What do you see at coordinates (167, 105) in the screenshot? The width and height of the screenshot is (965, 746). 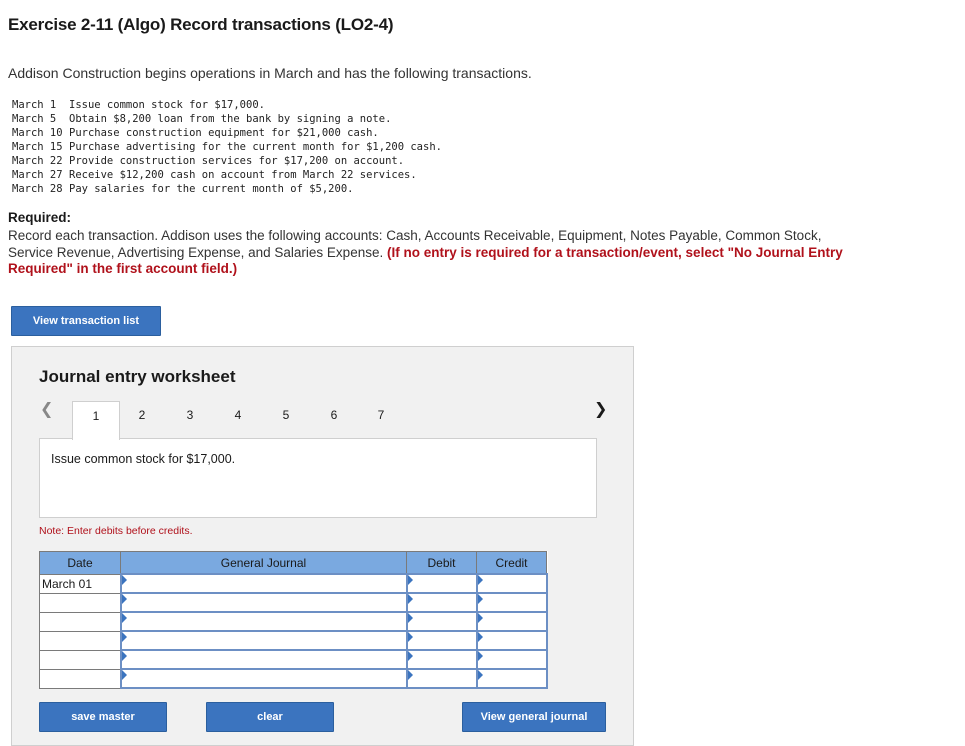 I see `transaction-text: Issue common stock for $17,000.` at bounding box center [167, 105].